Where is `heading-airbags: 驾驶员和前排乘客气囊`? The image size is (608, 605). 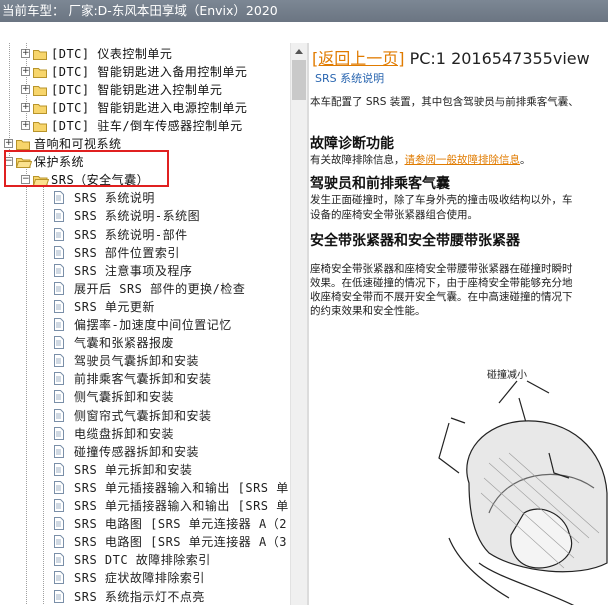
heading-airbags: 驾驶员和前排乘客气囊 is located at coordinates (380, 184).